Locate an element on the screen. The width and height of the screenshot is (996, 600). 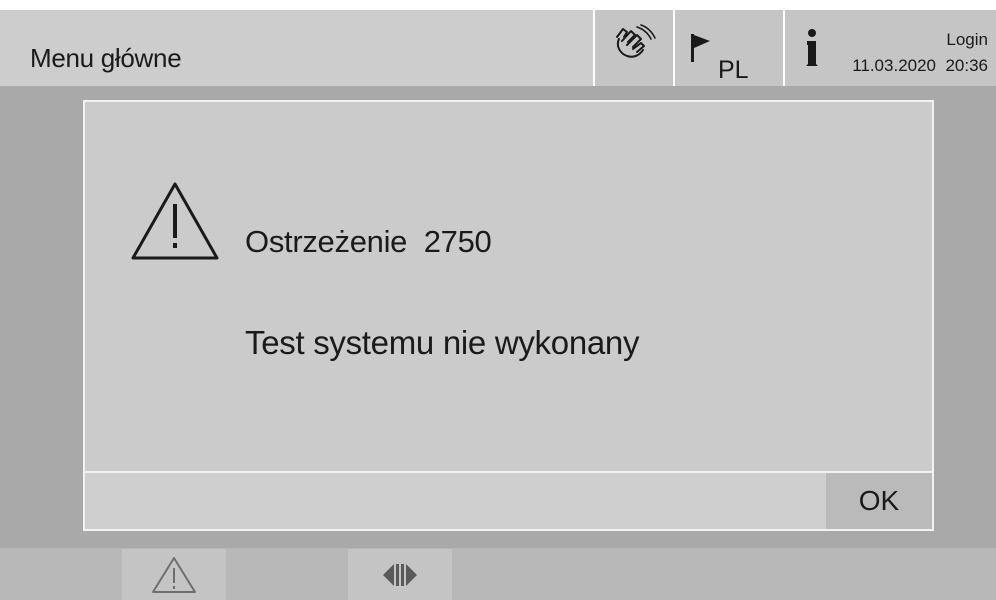
toggle-view-button is located at coordinates (400, 574).